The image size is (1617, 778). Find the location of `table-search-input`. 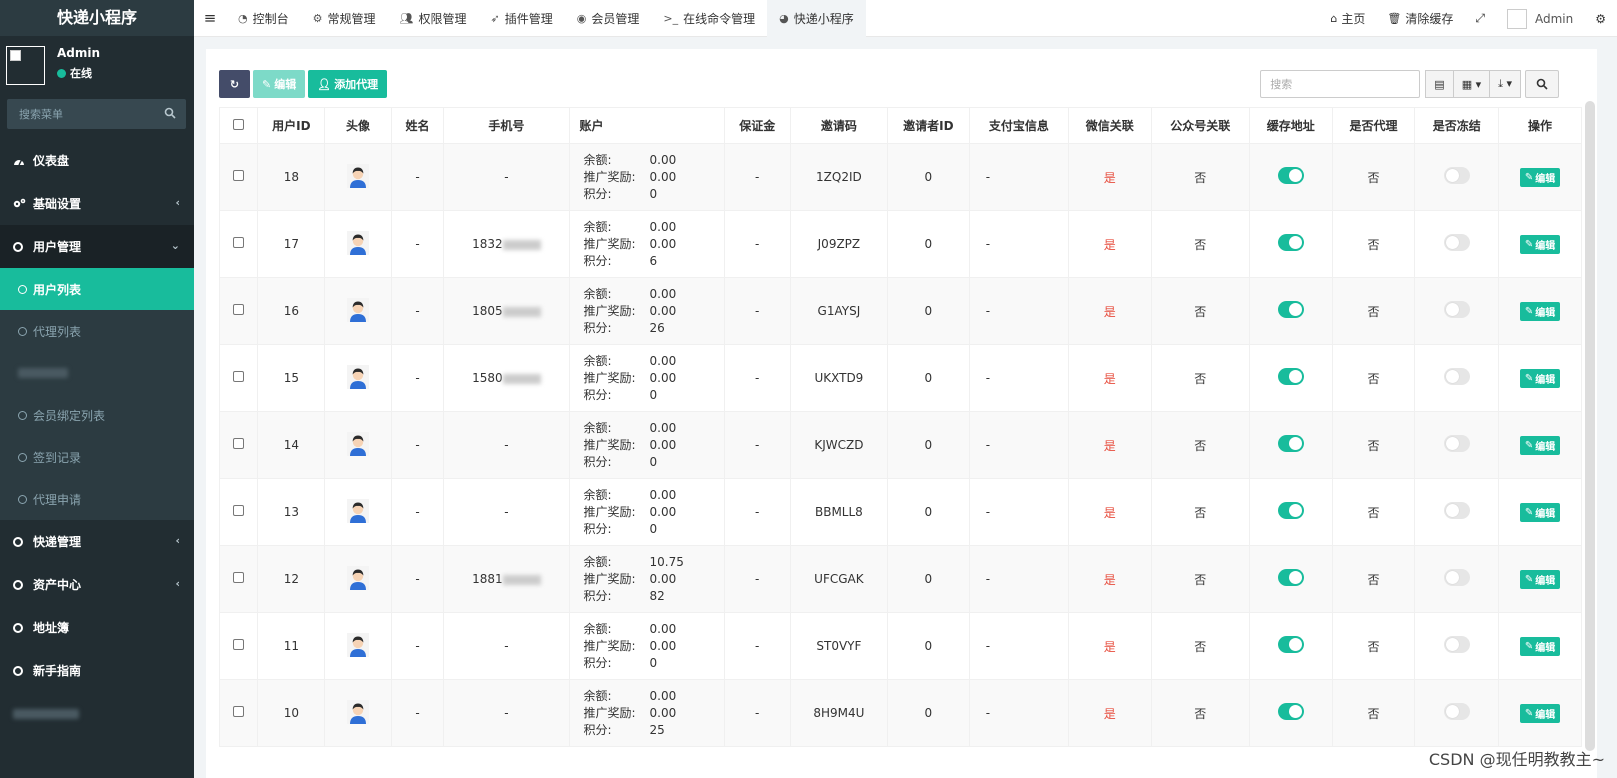

table-search-input is located at coordinates (1340, 84).